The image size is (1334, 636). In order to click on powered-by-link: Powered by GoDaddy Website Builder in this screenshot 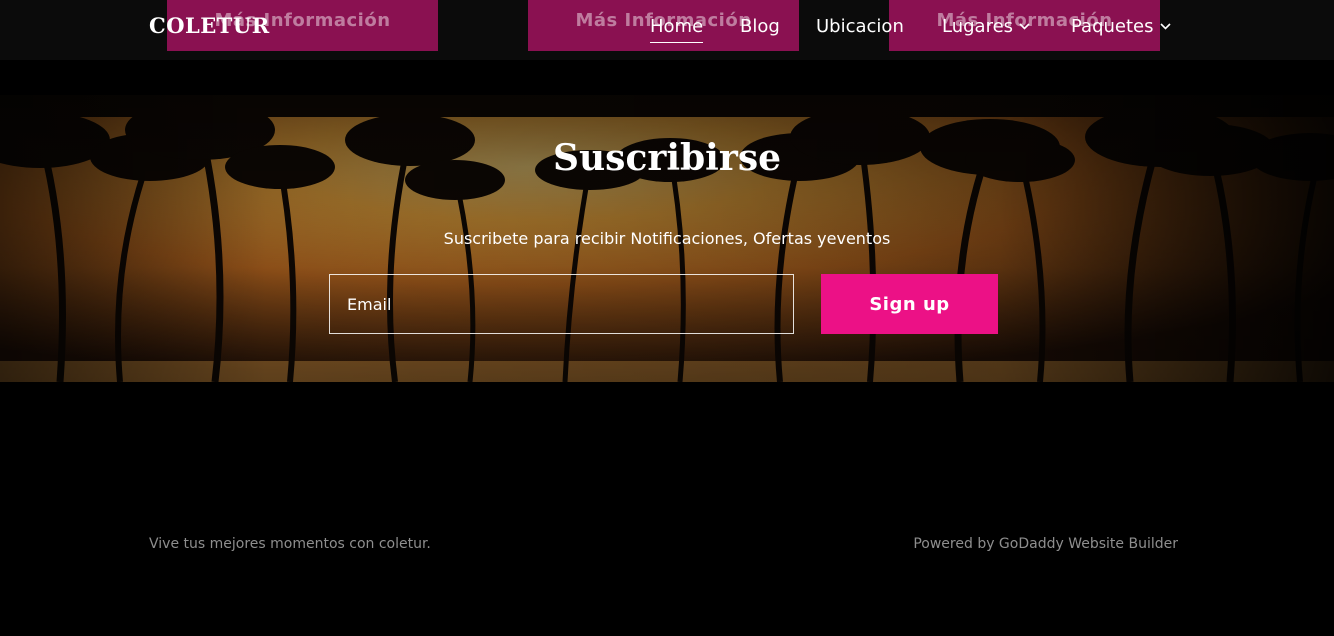, I will do `click(1045, 544)`.